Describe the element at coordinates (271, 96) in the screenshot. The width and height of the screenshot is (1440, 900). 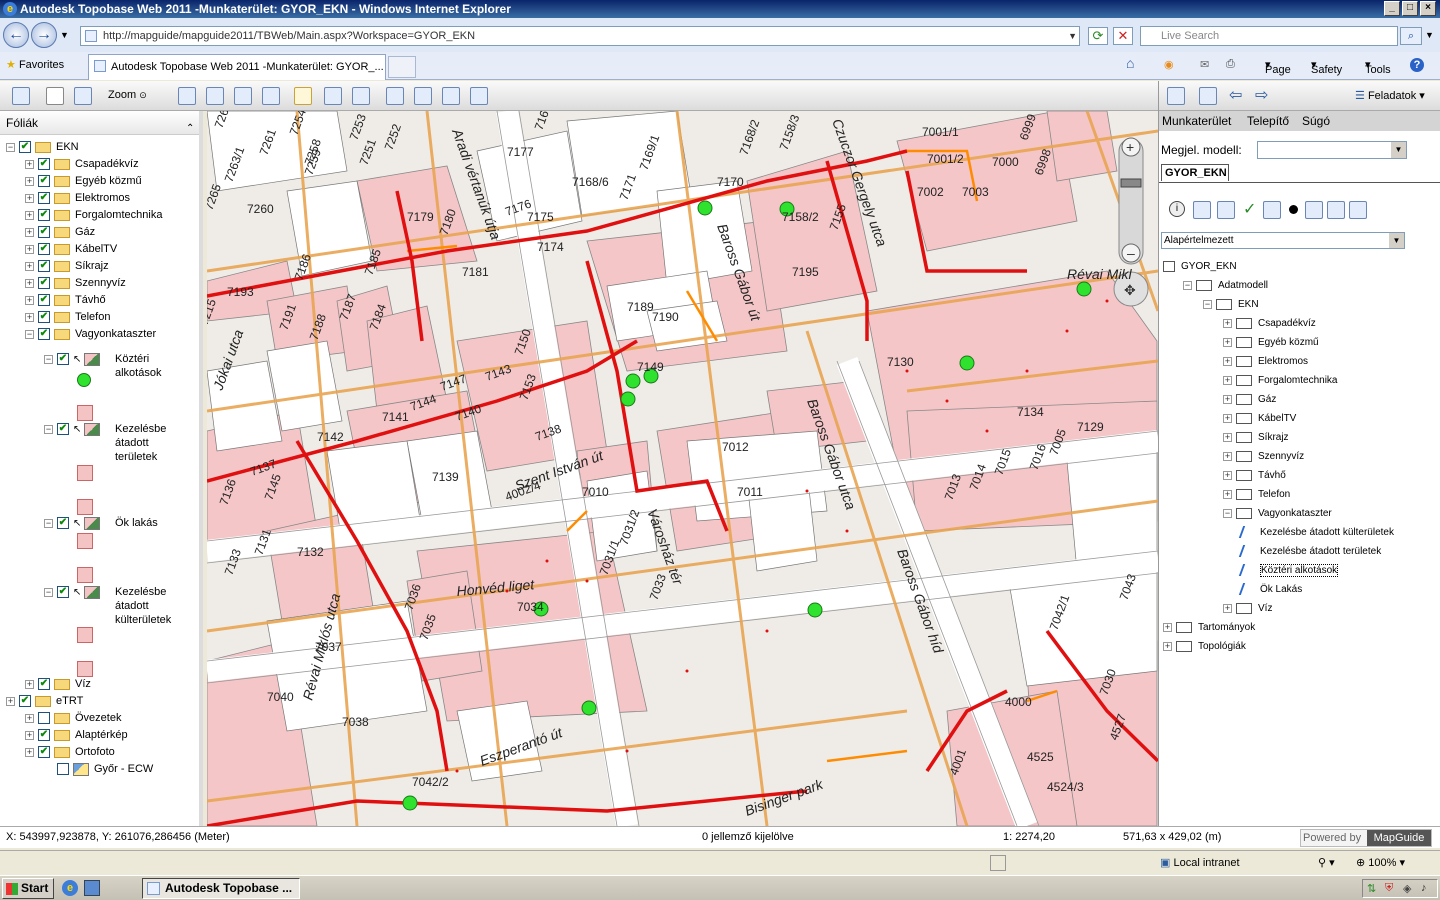
I see `zoom-extents-icon` at that location.